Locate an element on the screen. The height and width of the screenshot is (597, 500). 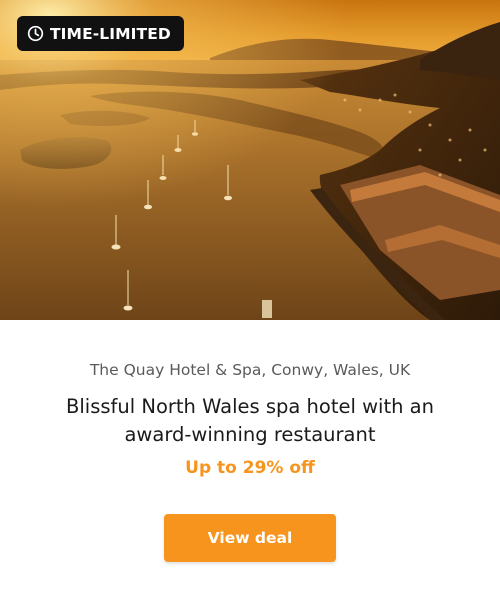
time-limited-badge: TIME-LIMITED is located at coordinates (100, 33).